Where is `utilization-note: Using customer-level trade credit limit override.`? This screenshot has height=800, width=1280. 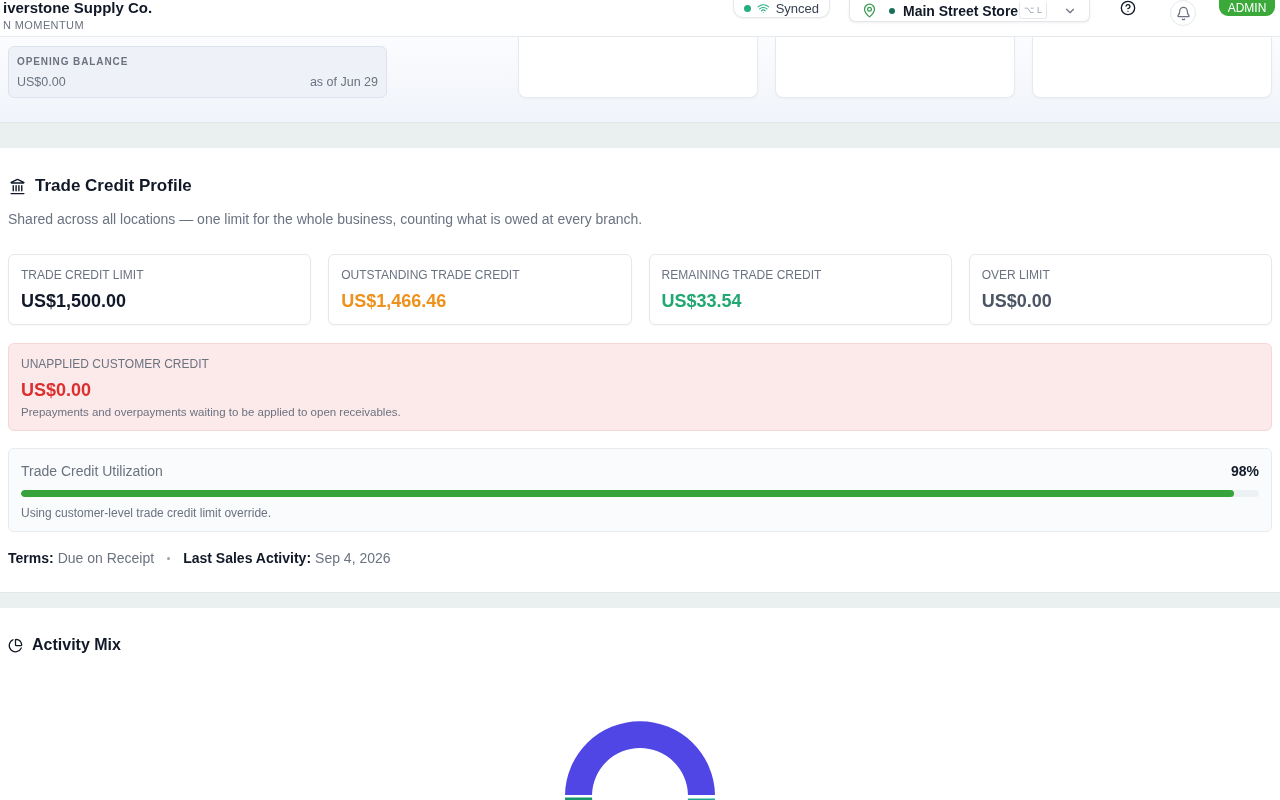 utilization-note: Using customer-level trade credit limit override. is located at coordinates (147, 513).